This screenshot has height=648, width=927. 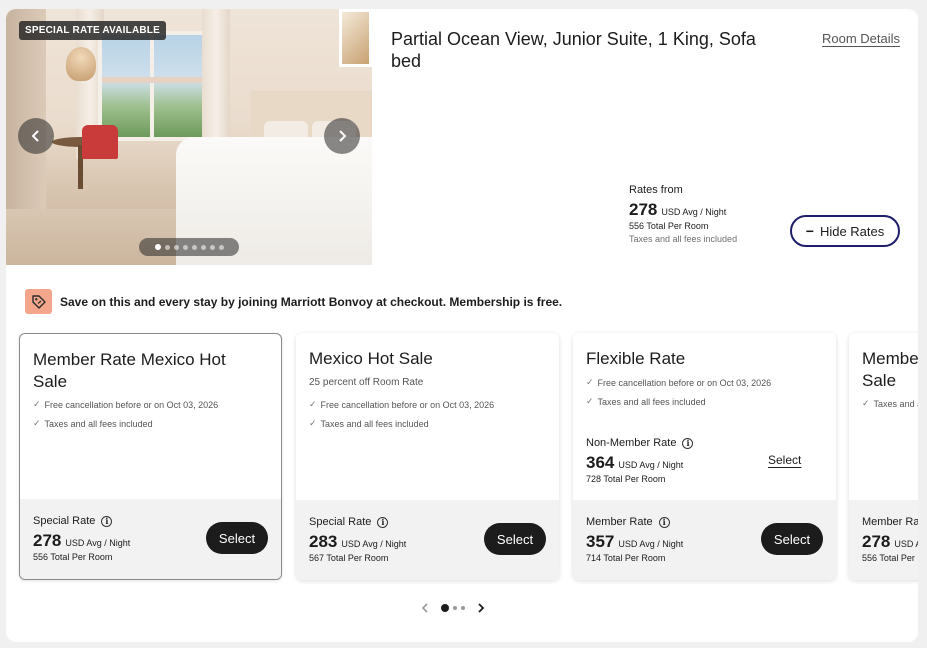 I want to click on rate-price-line: 278USD Avg / Night, so click(x=81, y=541).